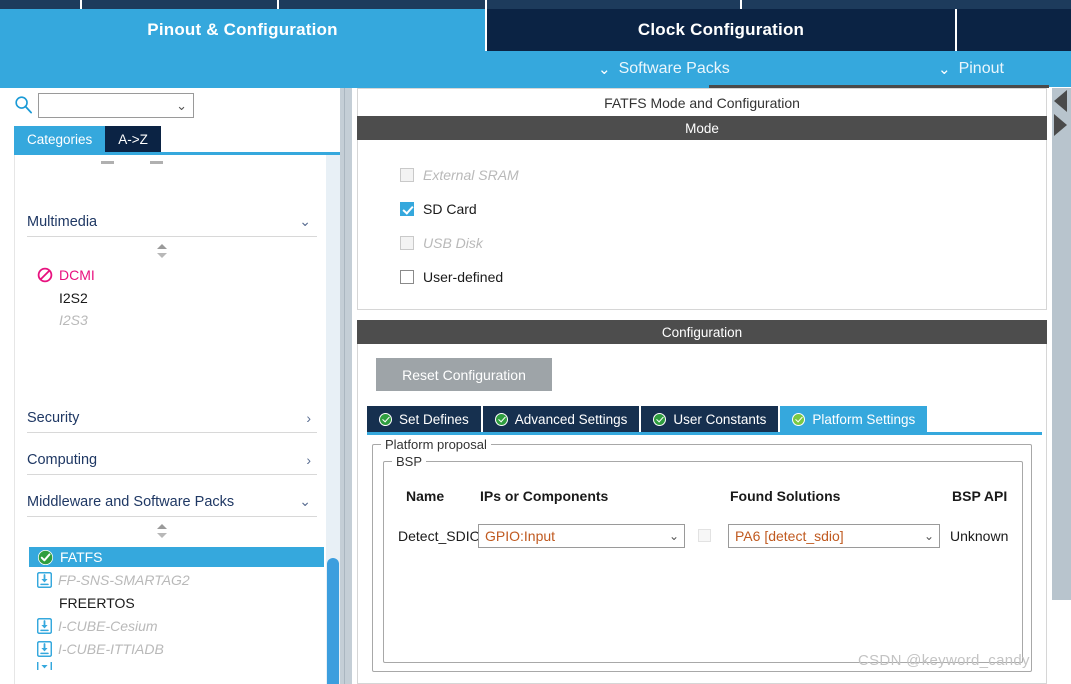 The width and height of the screenshot is (1071, 684). I want to click on search-input, so click(103, 105).